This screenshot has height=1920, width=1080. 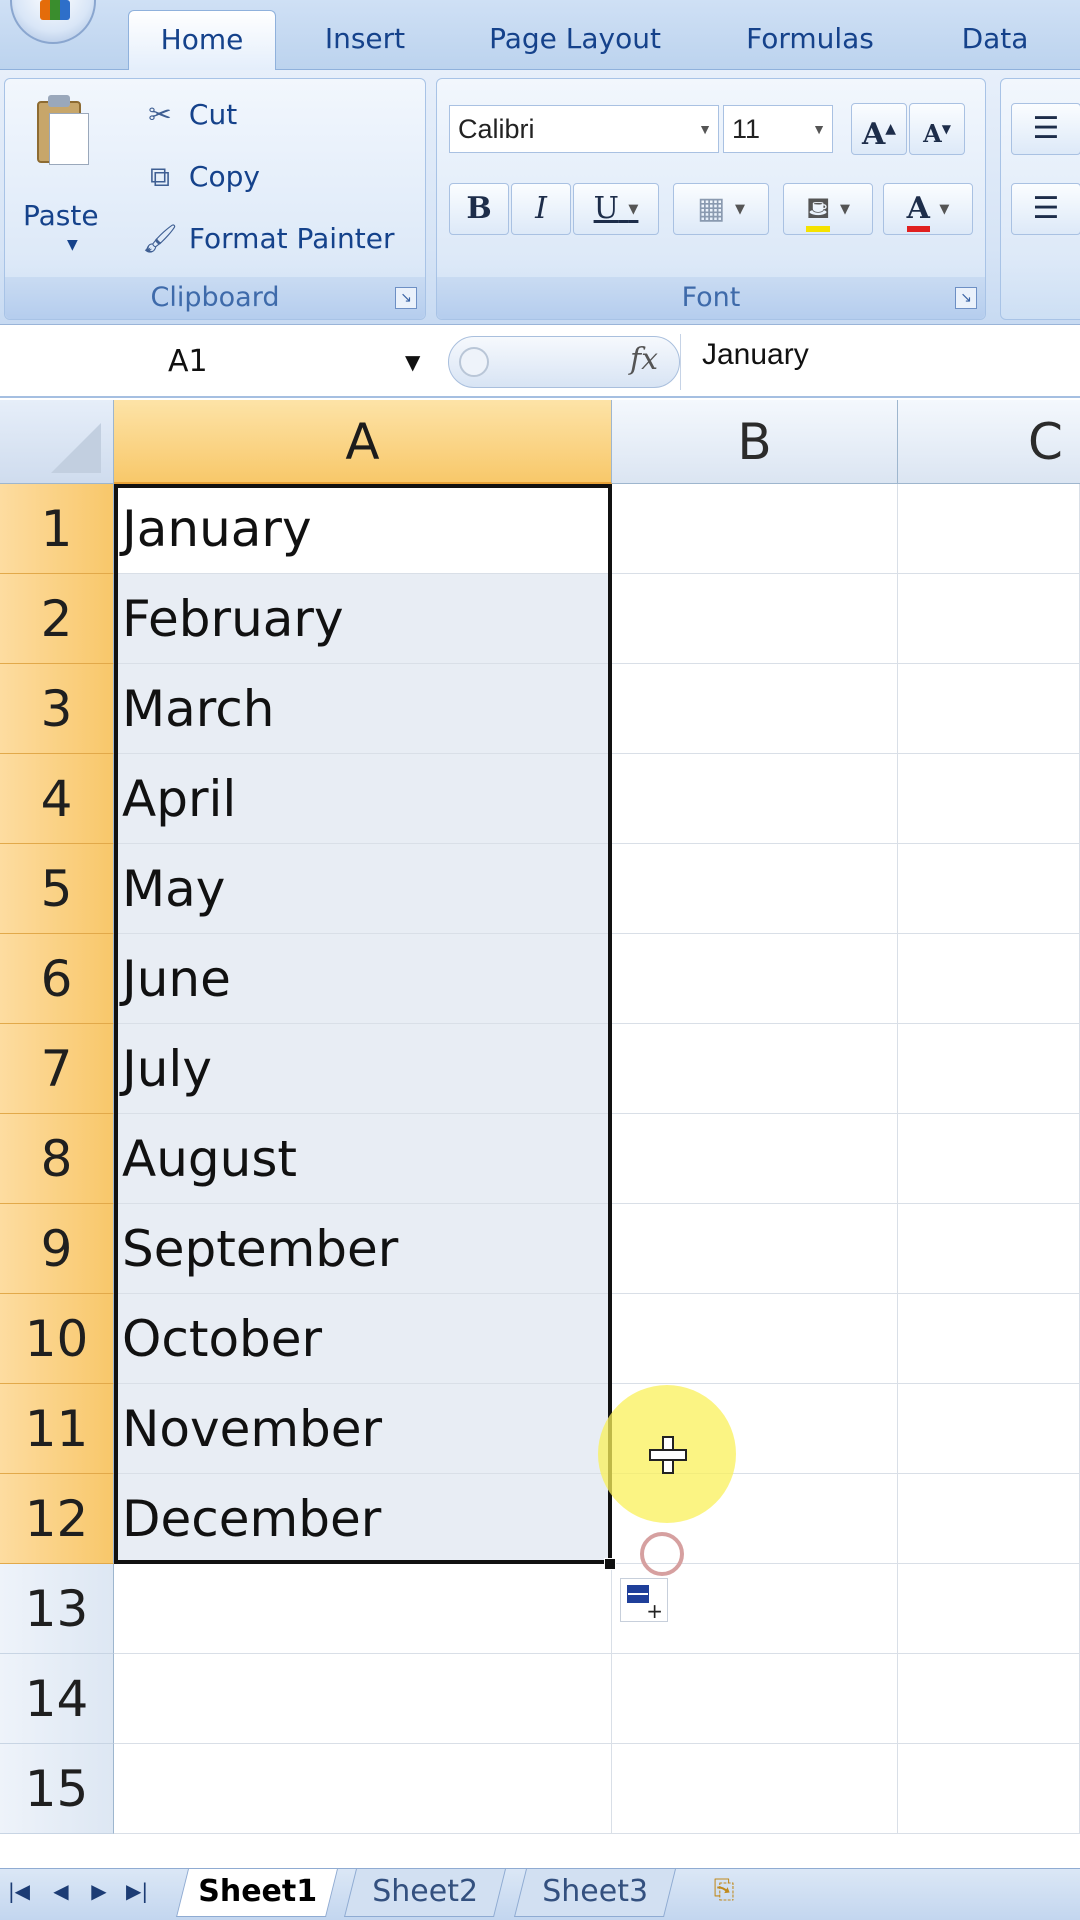 What do you see at coordinates (72, 245) in the screenshot?
I see `paste-dropdown-icon: ▼` at bounding box center [72, 245].